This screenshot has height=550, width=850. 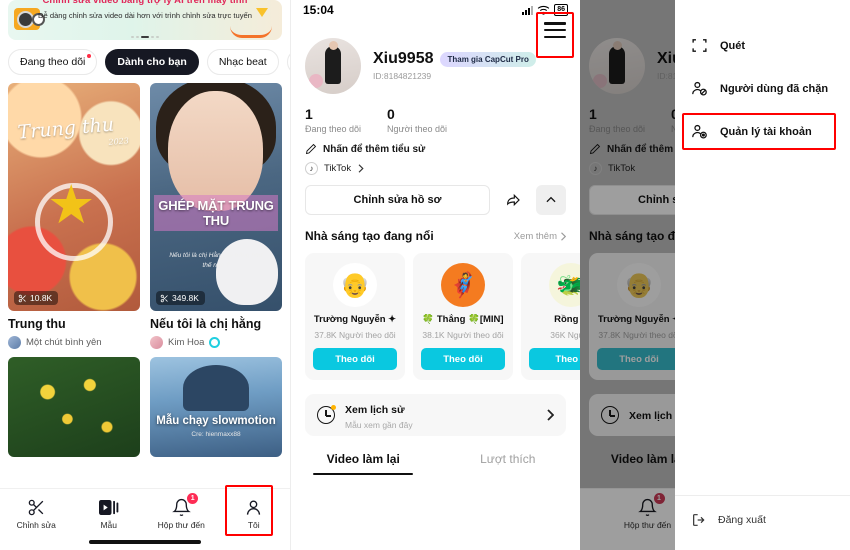 I want to click on category-chips: Đang theo dõi Dành cho bạn Nhạc beat L, so click(x=145, y=61).